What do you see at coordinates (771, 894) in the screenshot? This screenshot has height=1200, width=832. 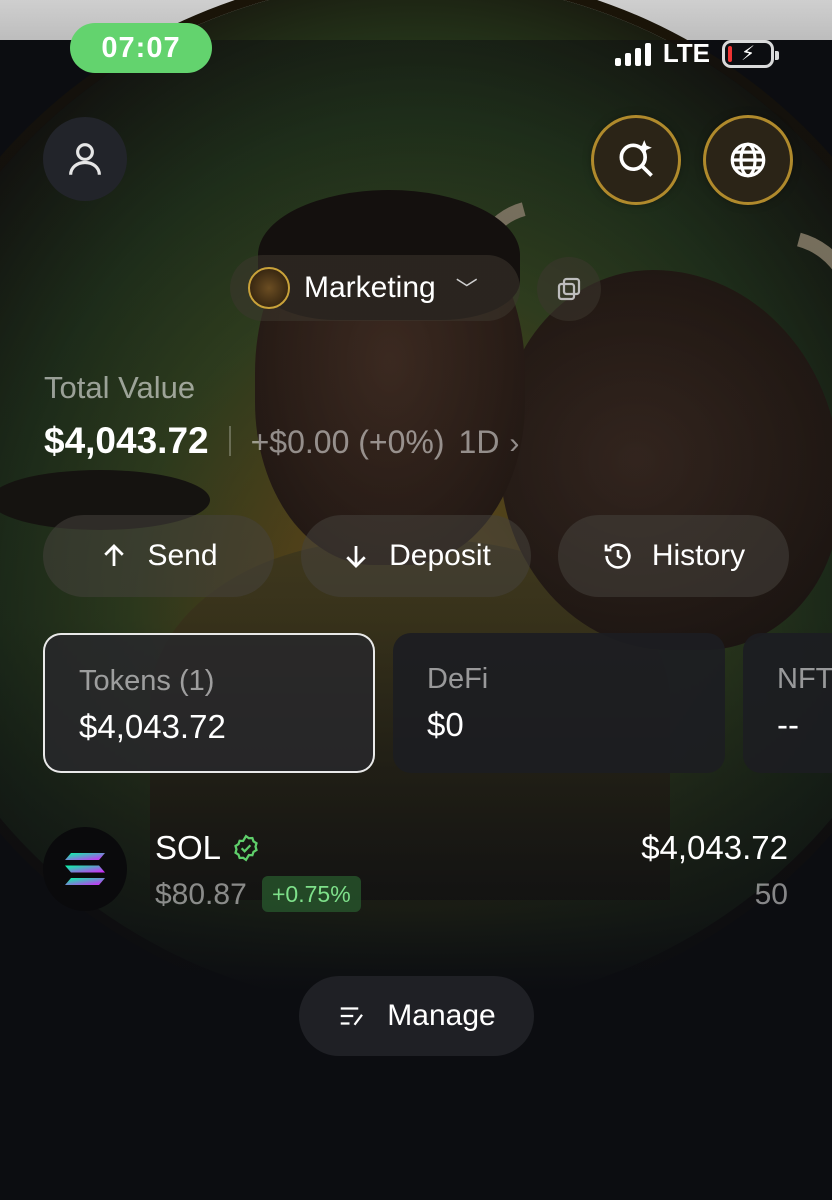 I see `token-quantity: 50` at bounding box center [771, 894].